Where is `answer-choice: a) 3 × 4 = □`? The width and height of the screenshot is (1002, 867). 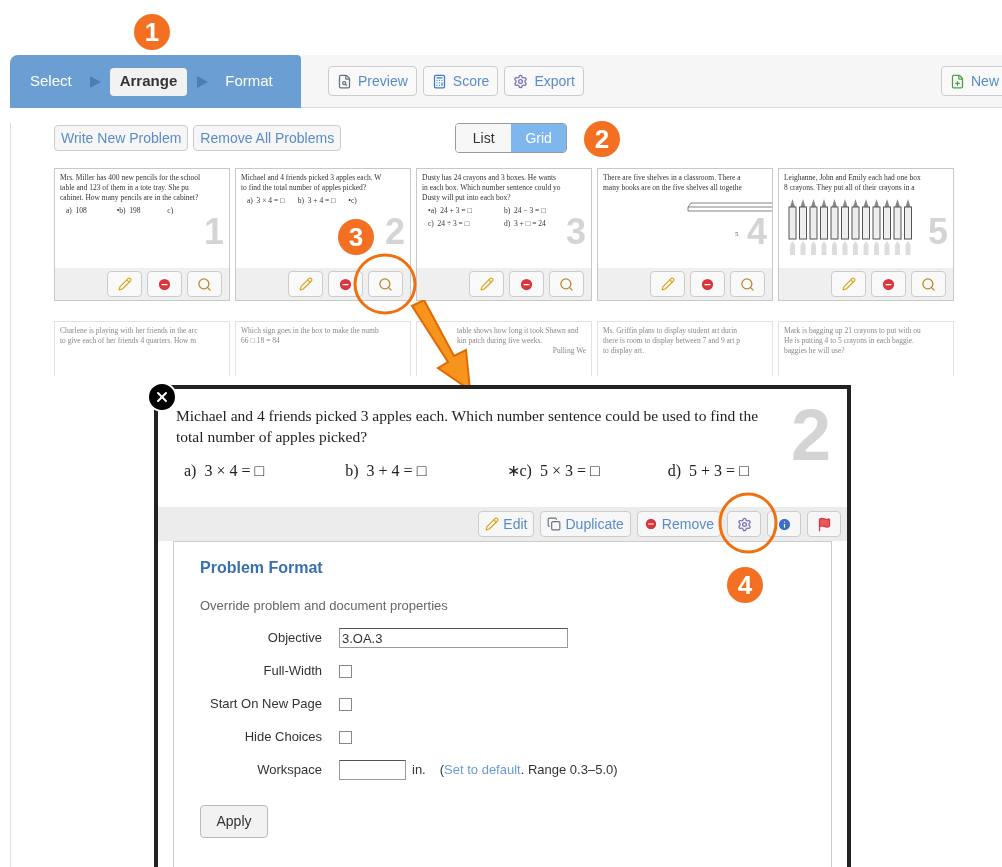 answer-choice: a) 3 × 4 = □ is located at coordinates (225, 471).